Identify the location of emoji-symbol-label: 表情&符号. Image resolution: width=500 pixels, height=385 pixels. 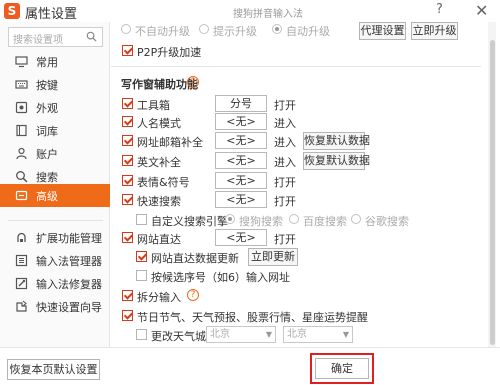
(163, 182).